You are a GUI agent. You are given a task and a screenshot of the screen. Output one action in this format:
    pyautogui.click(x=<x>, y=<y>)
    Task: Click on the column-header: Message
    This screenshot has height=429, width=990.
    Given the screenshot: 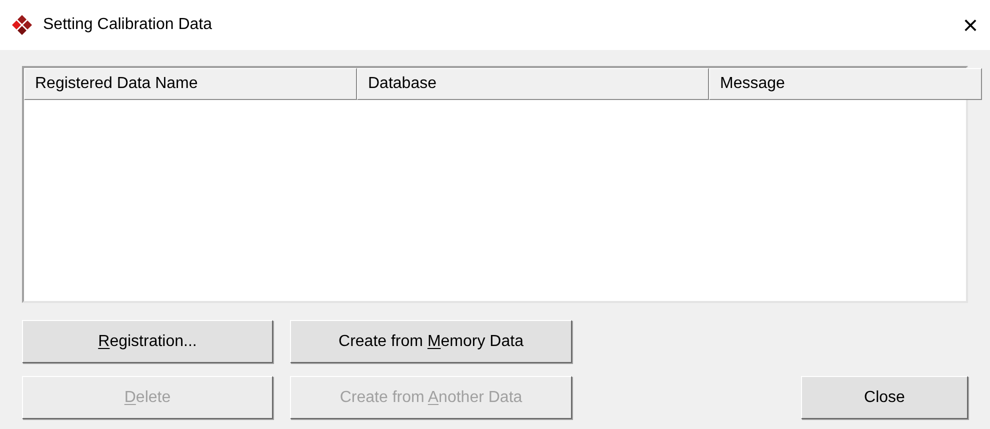 What is the action you would take?
    pyautogui.click(x=845, y=84)
    